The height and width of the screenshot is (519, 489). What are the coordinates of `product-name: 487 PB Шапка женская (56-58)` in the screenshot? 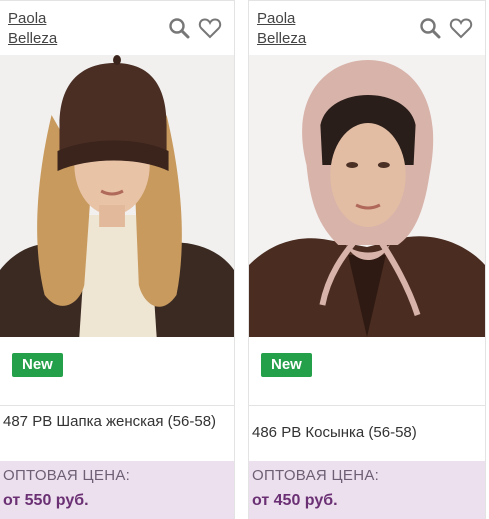 It's located at (115, 422).